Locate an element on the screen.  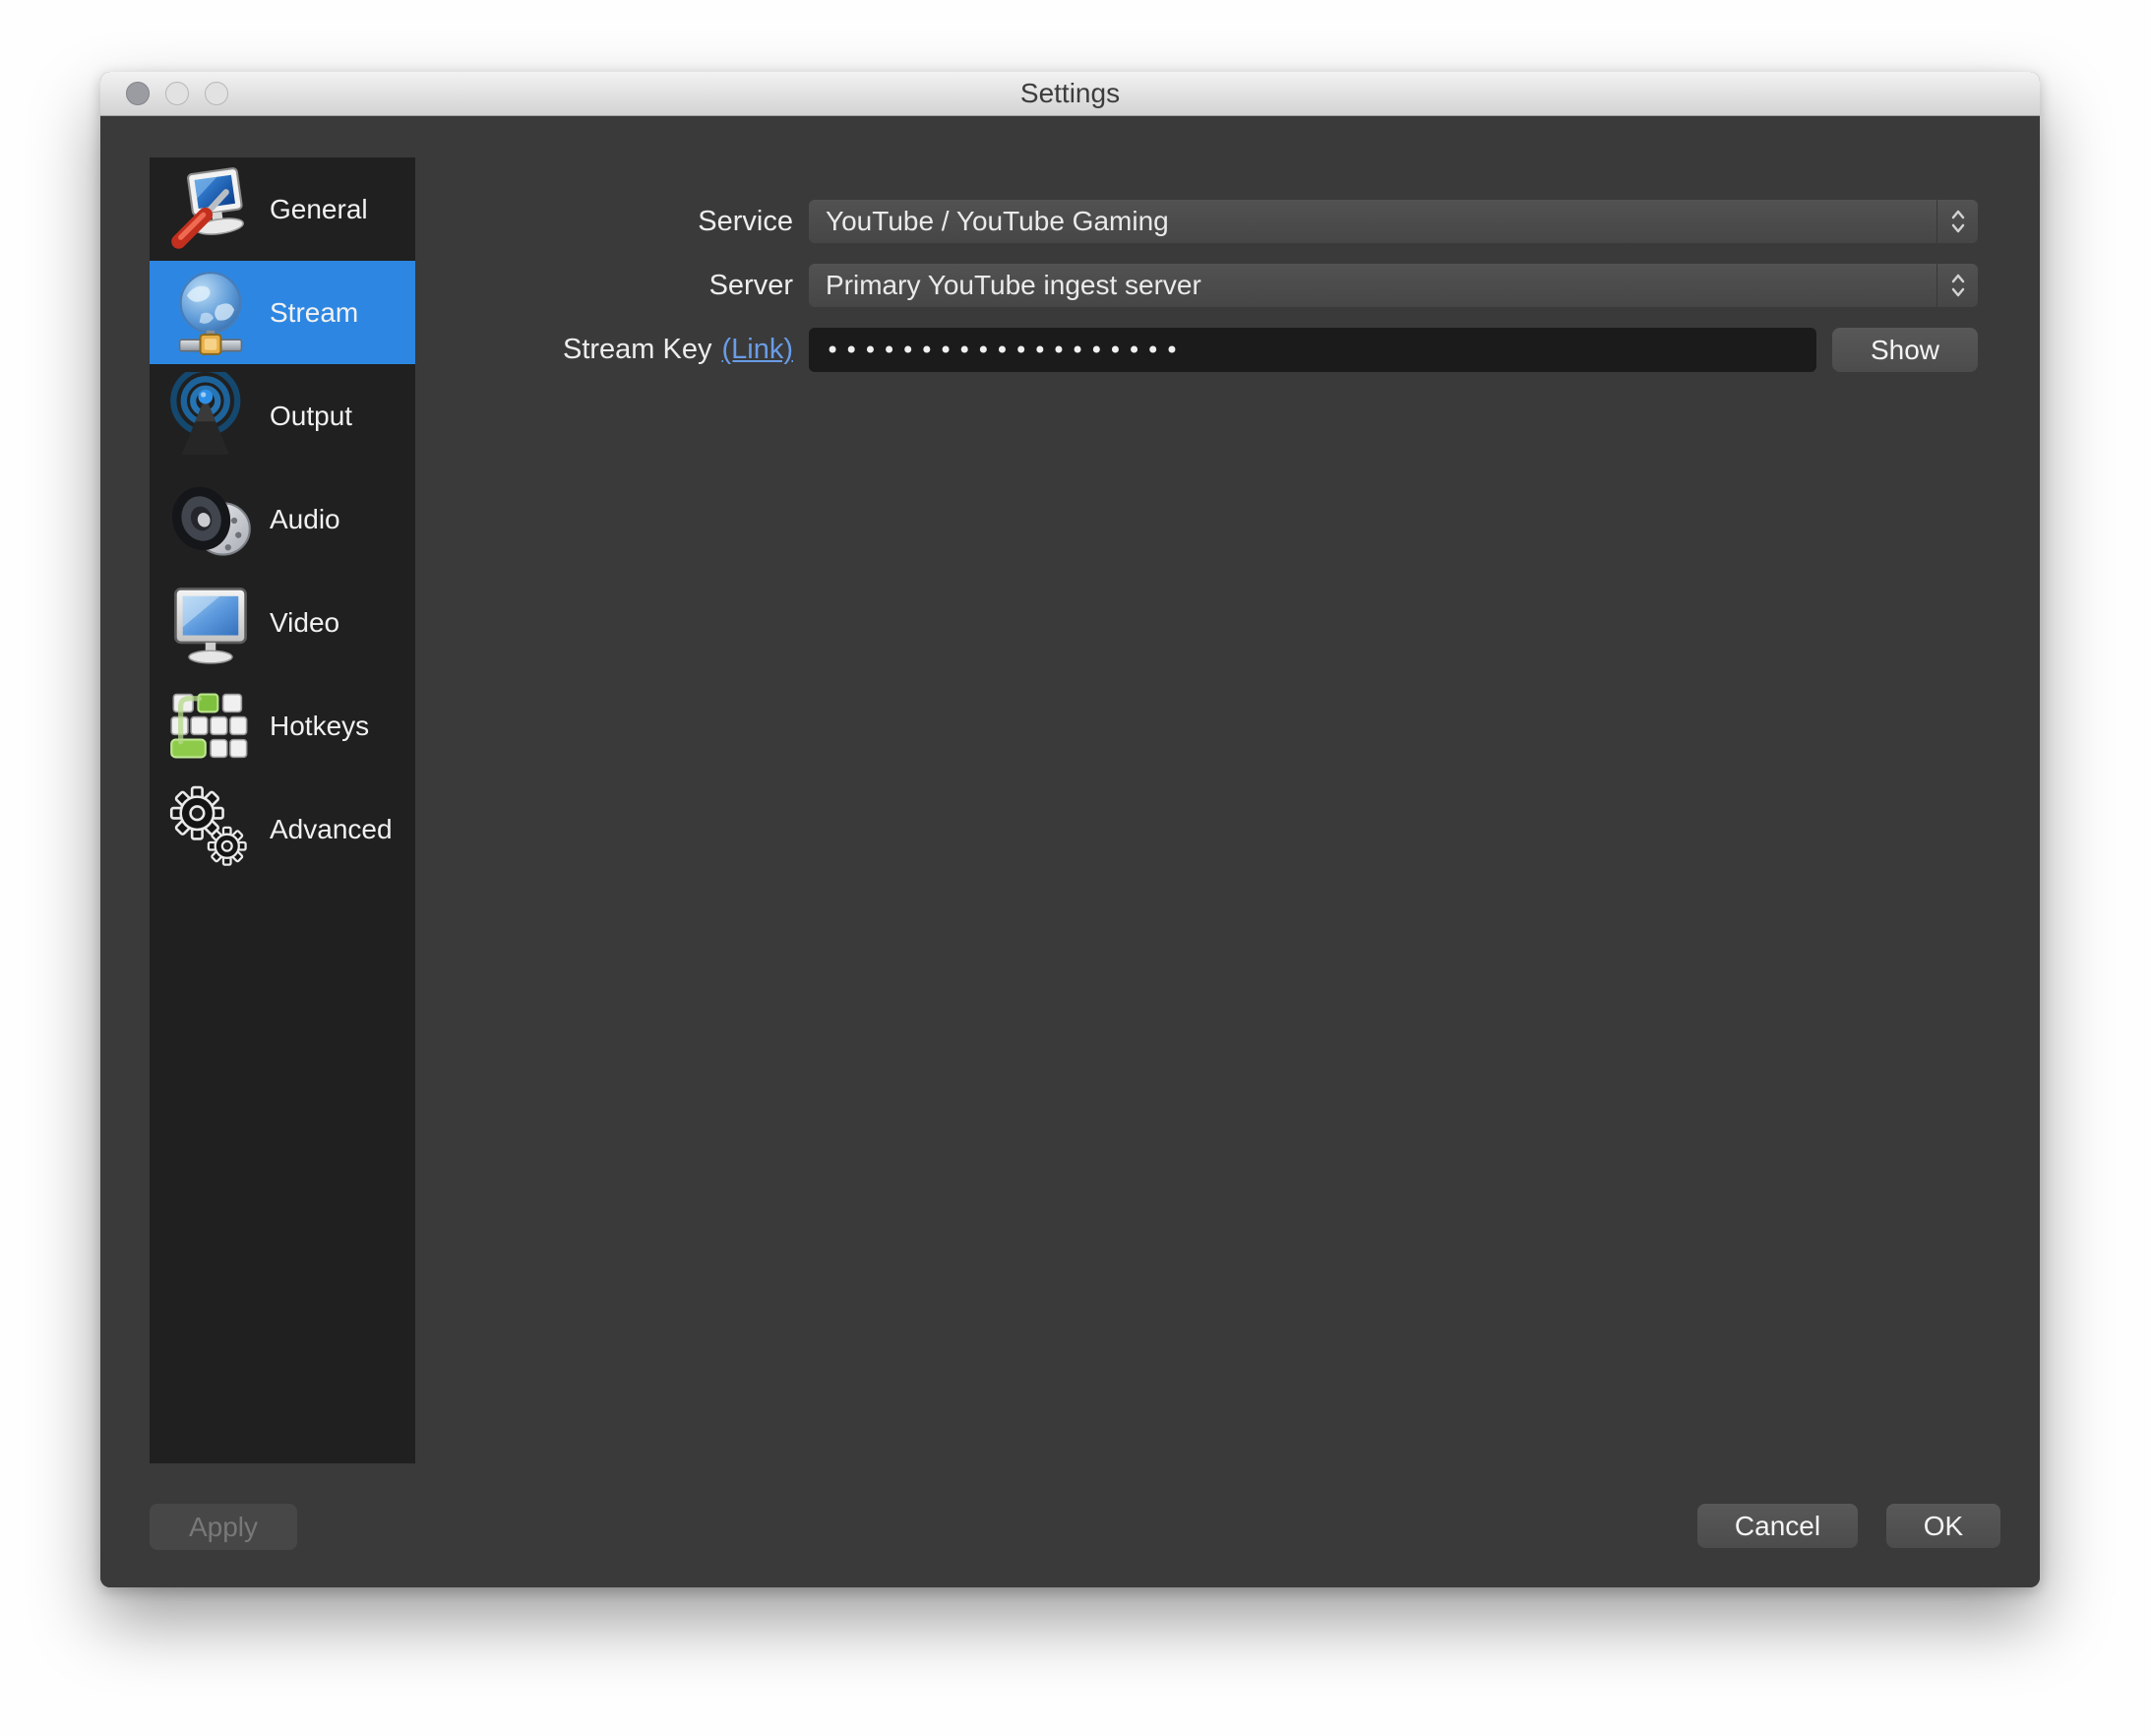
video-monitor-icon is located at coordinates (210, 623).